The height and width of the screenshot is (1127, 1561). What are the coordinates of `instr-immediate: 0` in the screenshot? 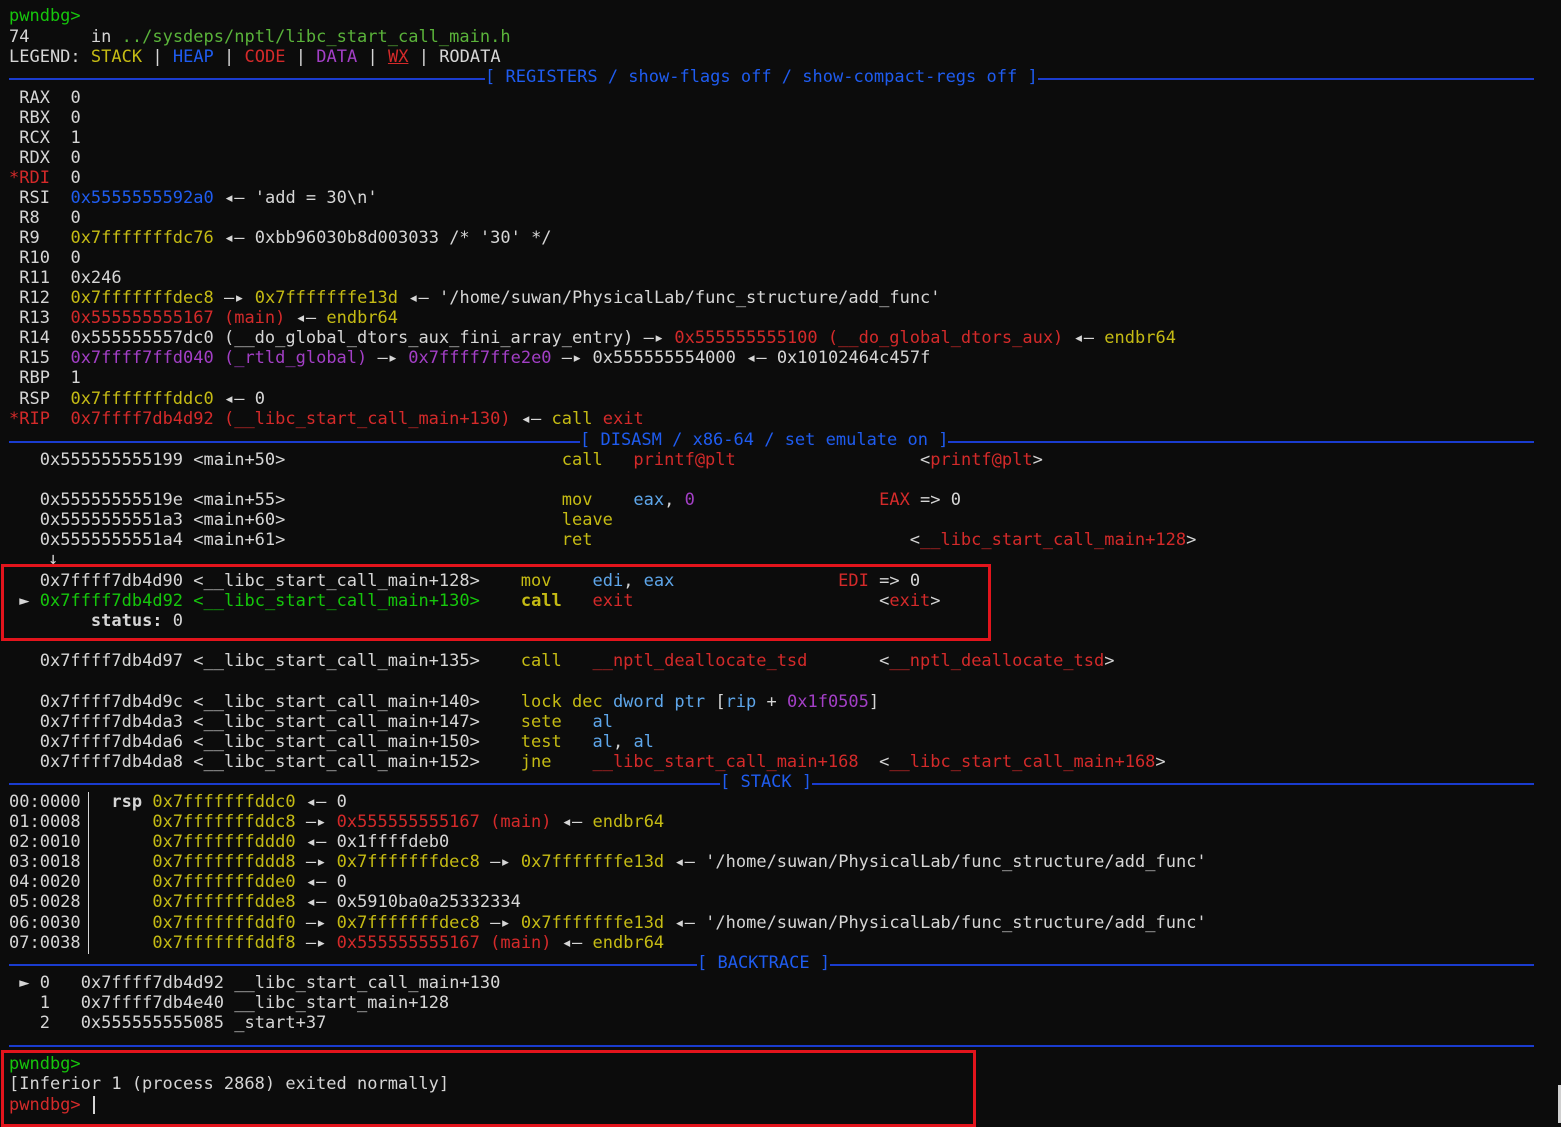 It's located at (689, 500).